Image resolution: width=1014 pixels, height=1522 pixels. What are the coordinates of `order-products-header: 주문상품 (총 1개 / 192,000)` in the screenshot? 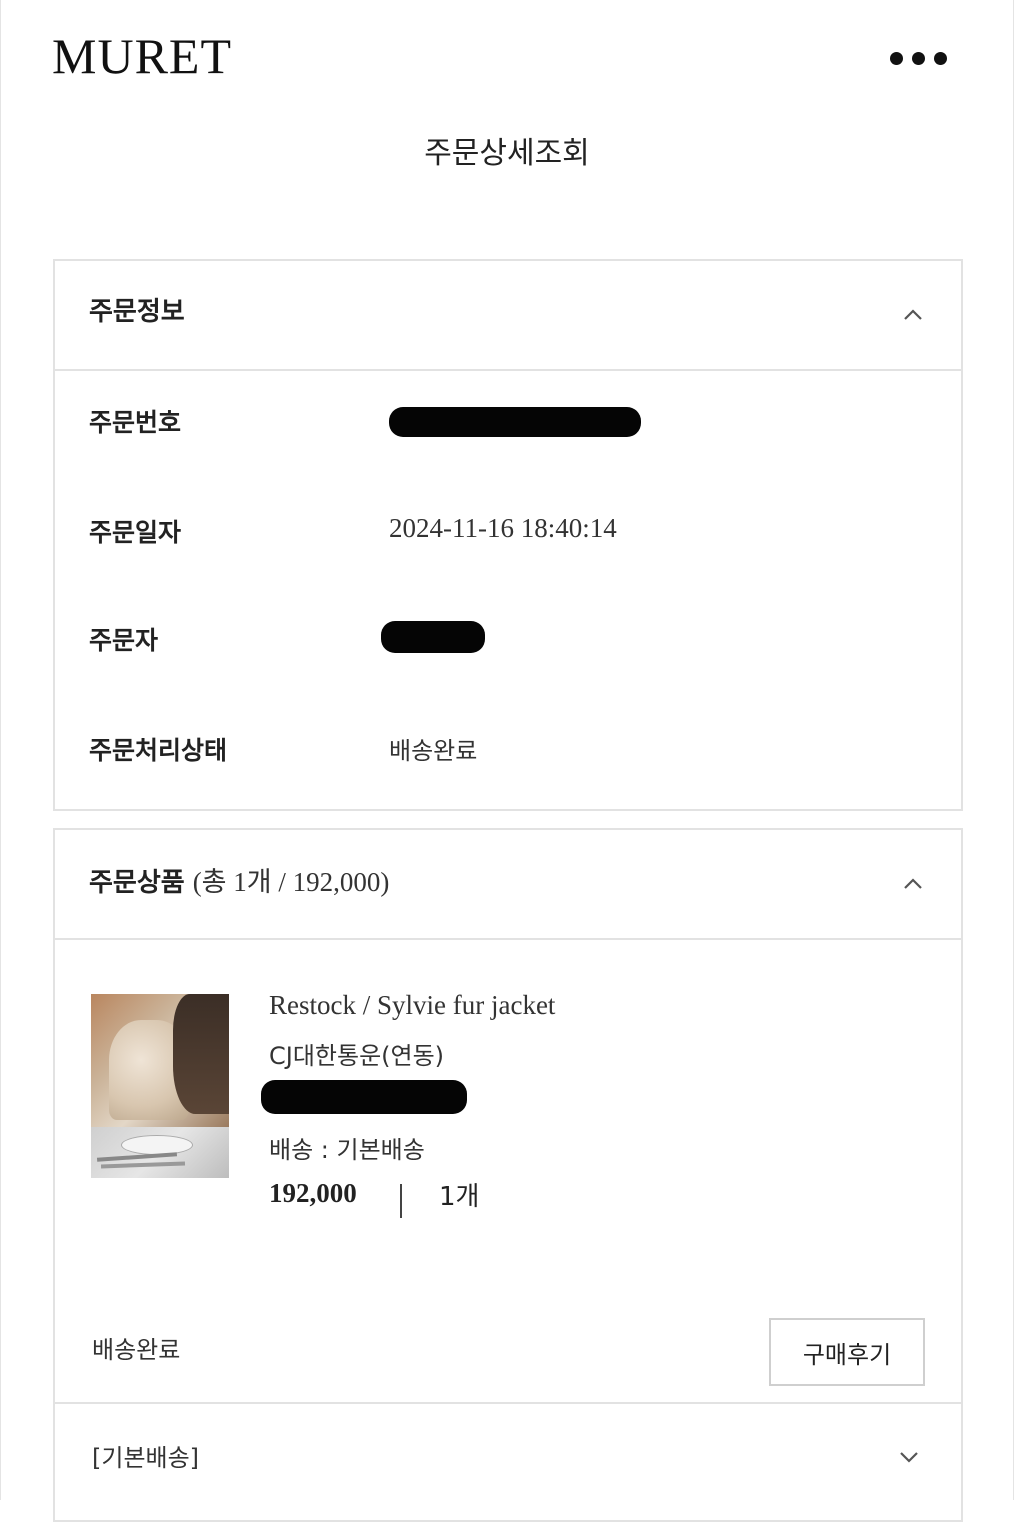 It's located at (508, 885).